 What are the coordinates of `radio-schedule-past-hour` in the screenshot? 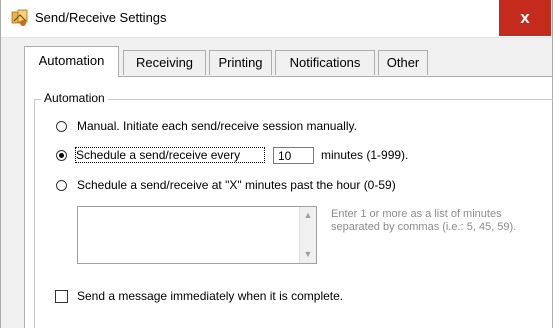 It's located at (61, 185).